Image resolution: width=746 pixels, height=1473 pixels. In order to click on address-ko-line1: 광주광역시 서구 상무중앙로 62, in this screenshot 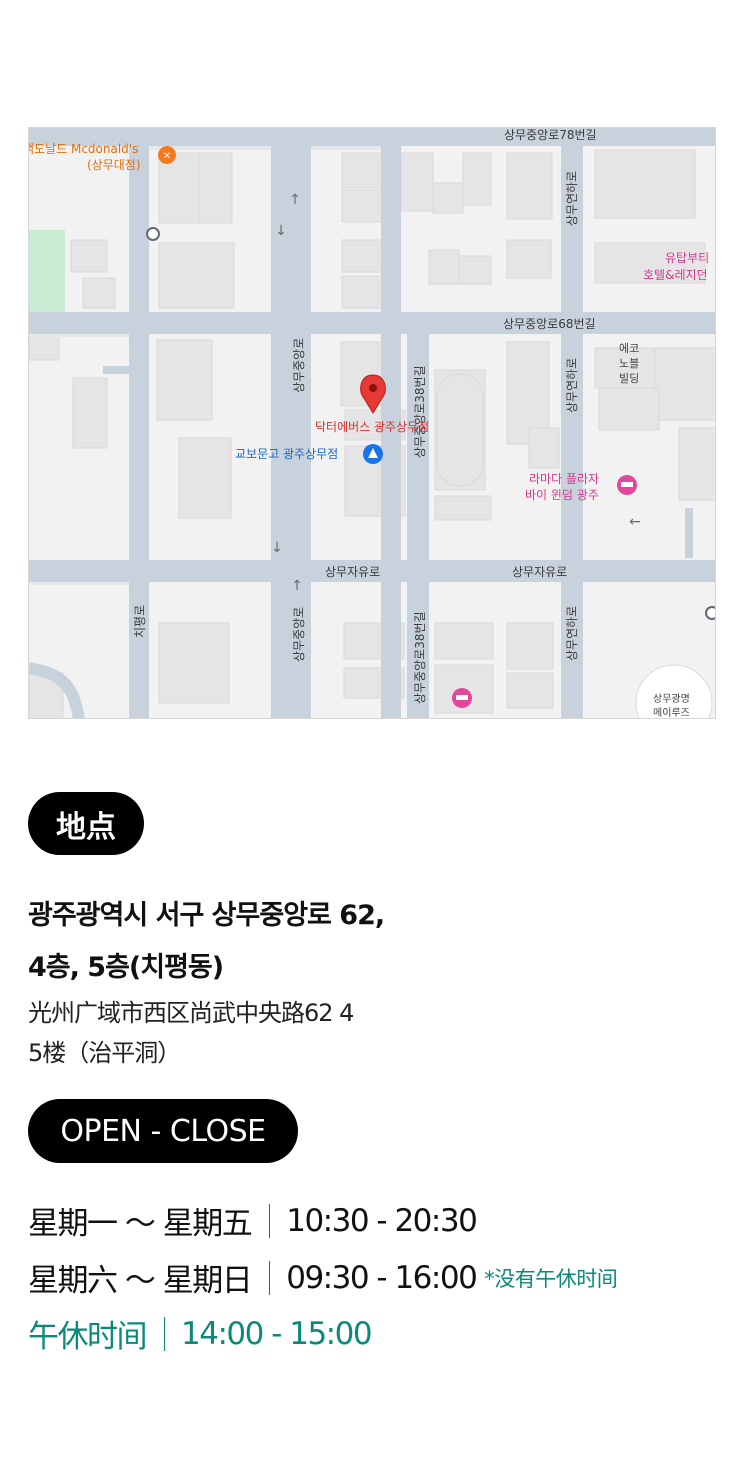, I will do `click(206, 915)`.